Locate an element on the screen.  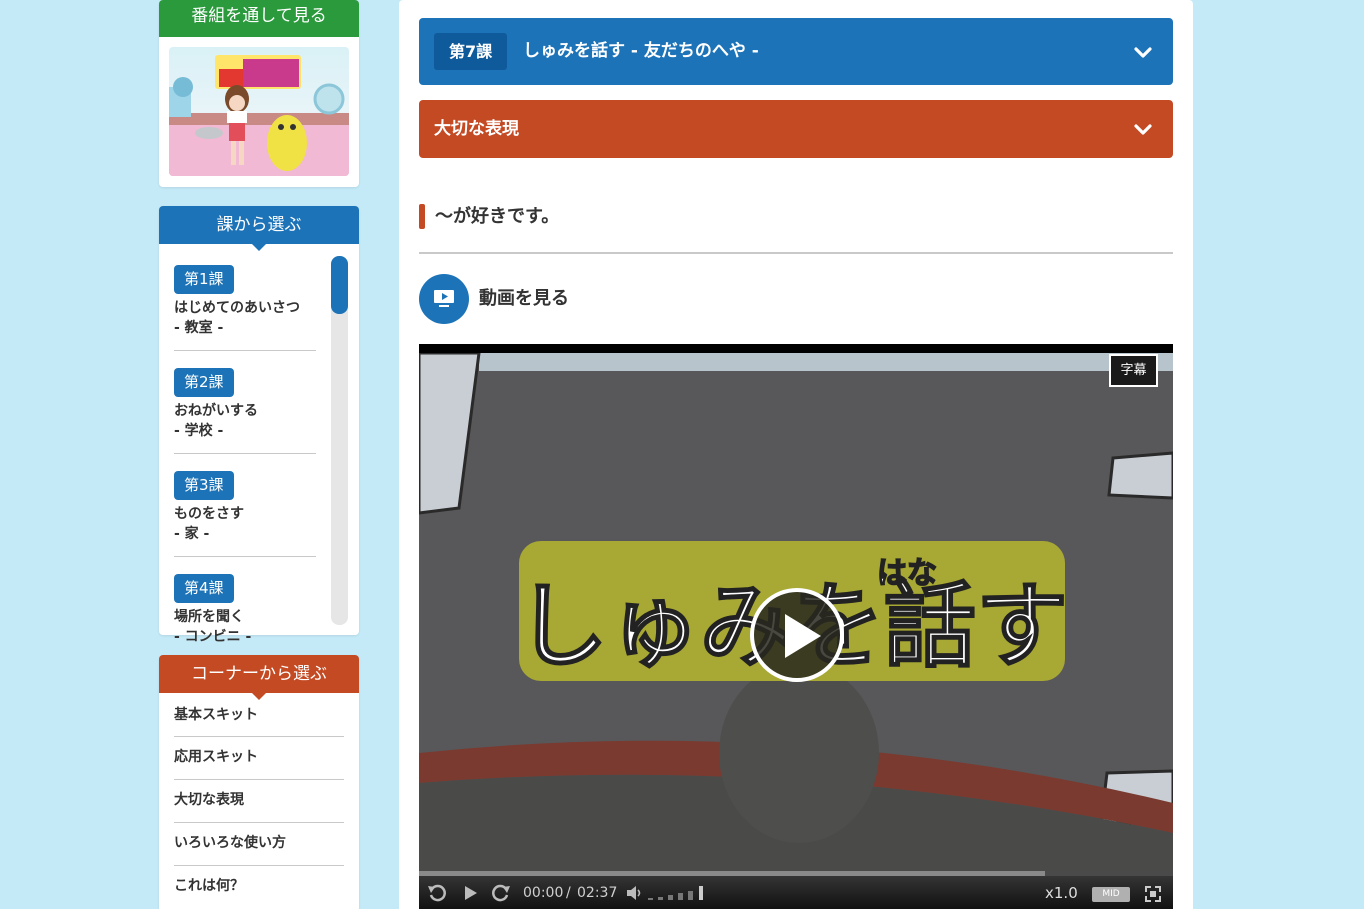
corner-item-various-uses: いろいろな使い方 is located at coordinates (259, 844).